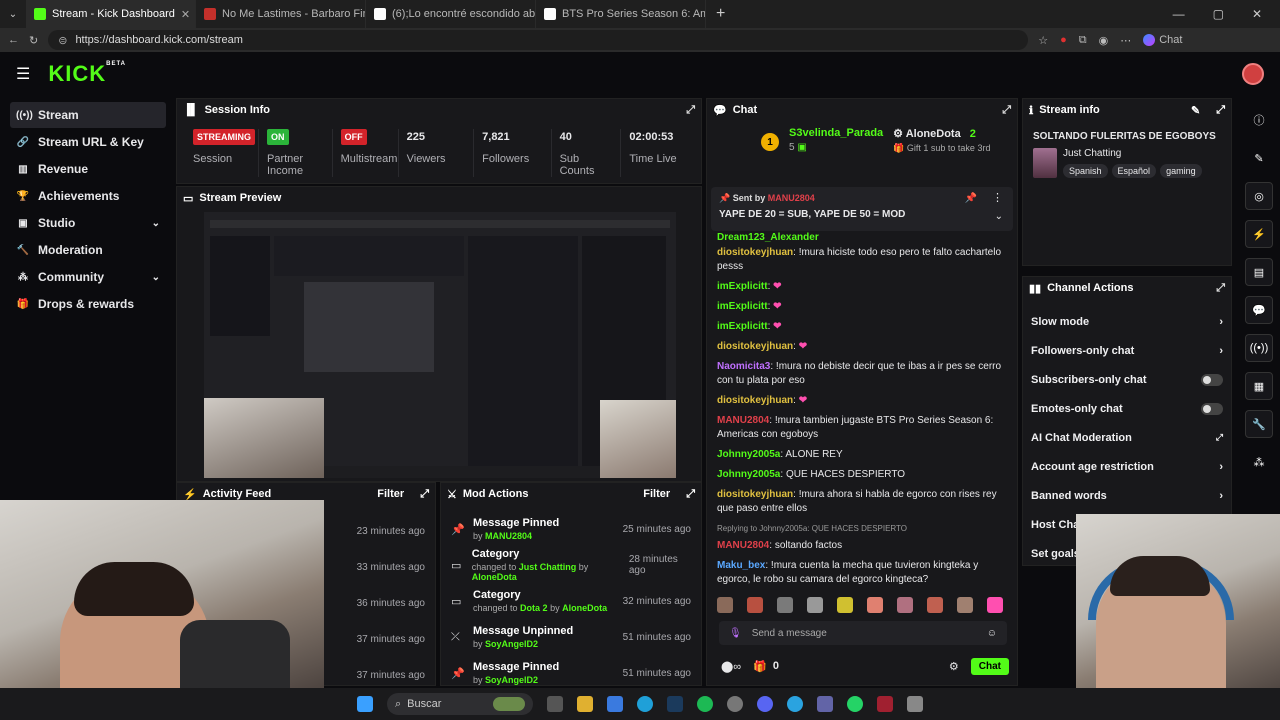 This screenshot has height=720, width=1280. What do you see at coordinates (185, 14) in the screenshot?
I see `tab-close-icon: ✕` at bounding box center [185, 14].